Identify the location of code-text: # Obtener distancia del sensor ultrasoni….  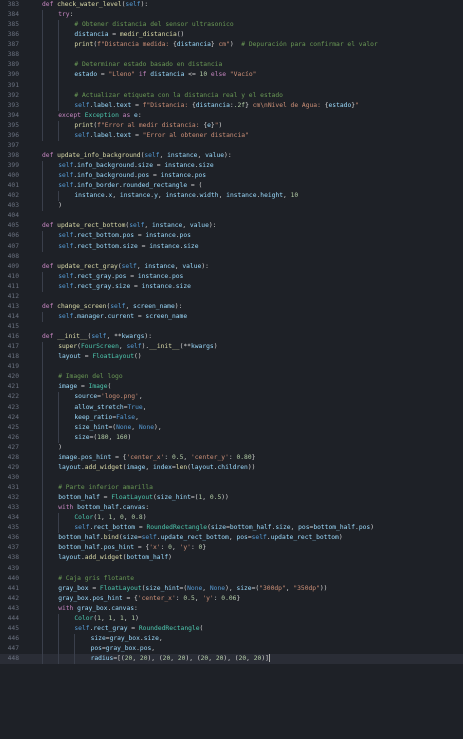
(153, 25).